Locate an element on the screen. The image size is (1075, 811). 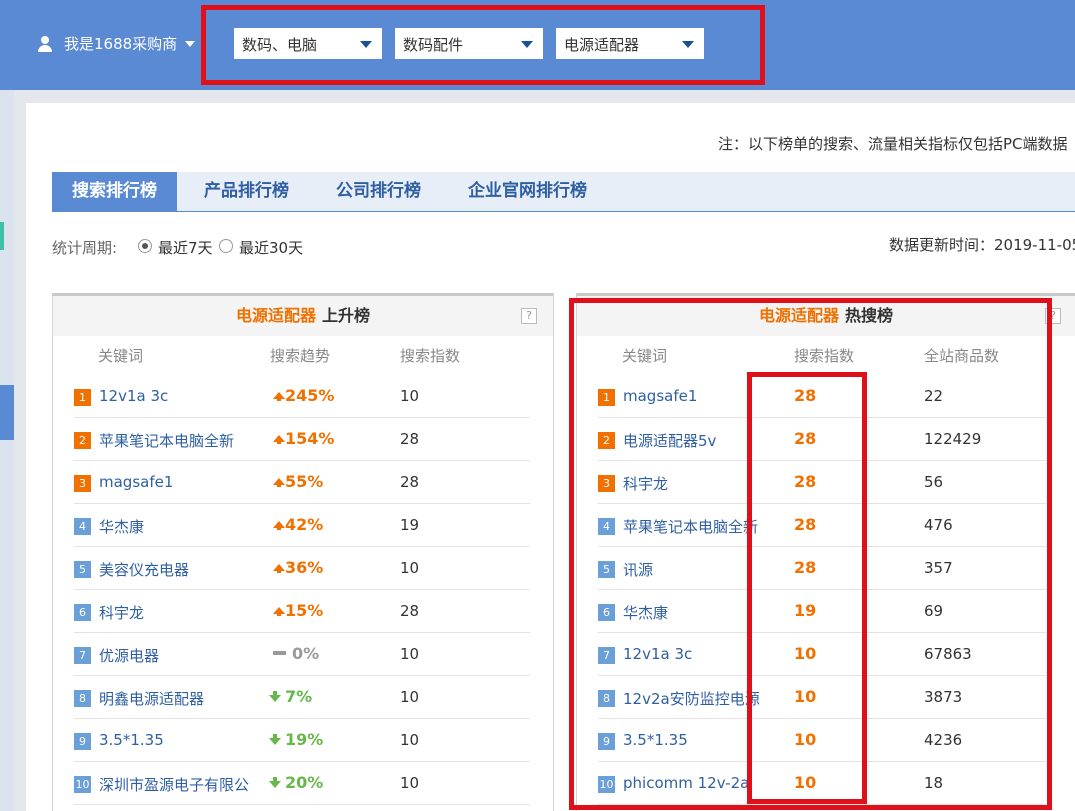
table-row: 1 12v1a 3c 245% 10 is located at coordinates (302, 396).